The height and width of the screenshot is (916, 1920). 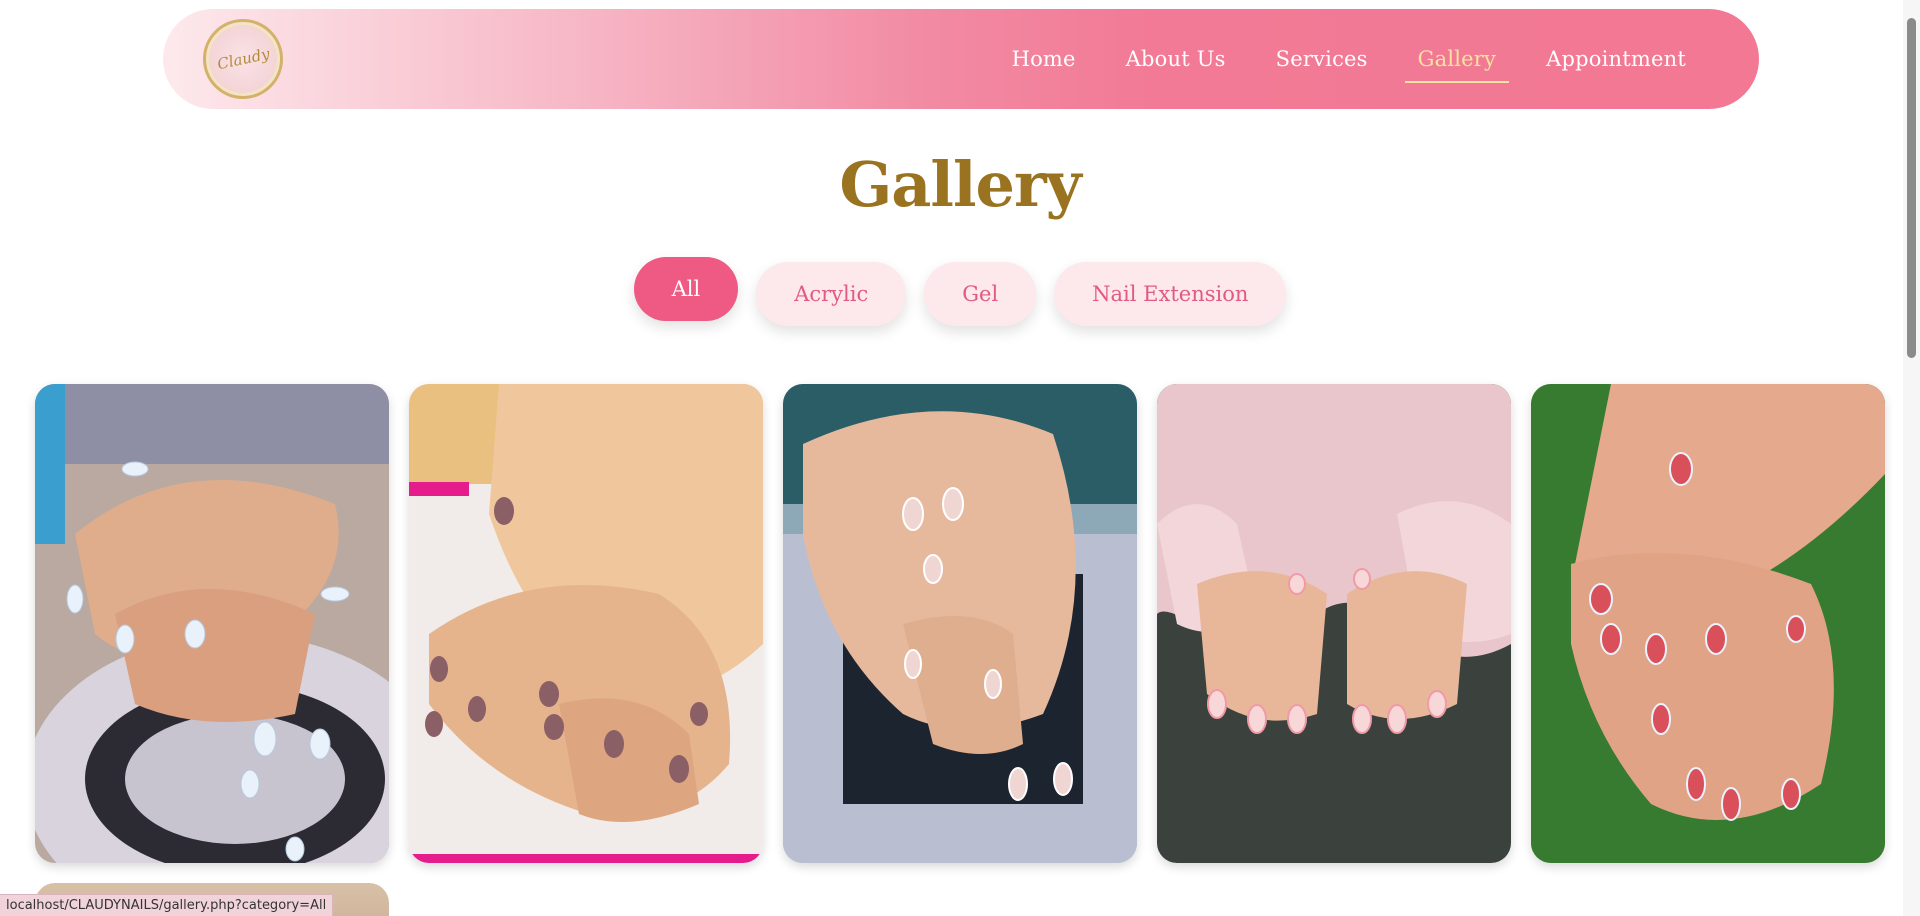 I want to click on filter-nail-extension-button: Nail Extension, so click(x=1170, y=294).